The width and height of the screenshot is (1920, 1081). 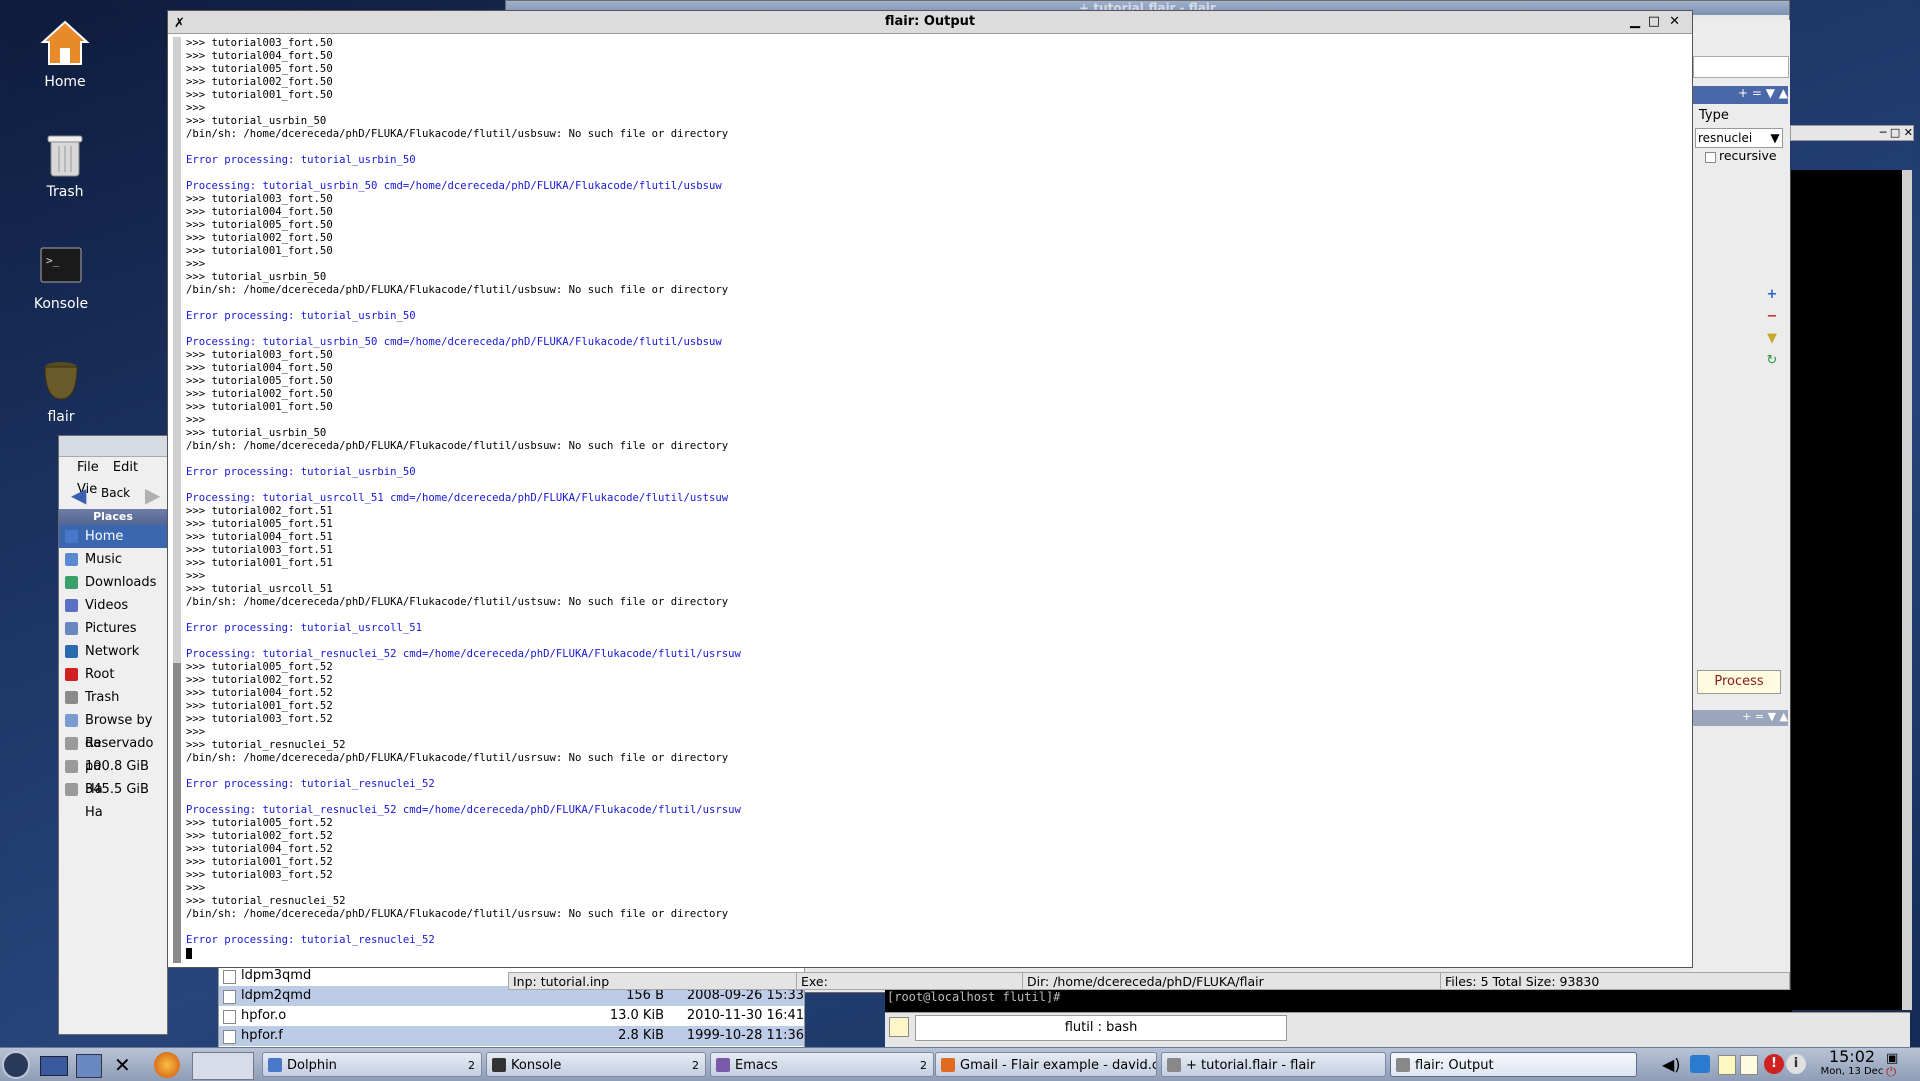 What do you see at coordinates (113, 753) in the screenshot?
I see `sidebar-item-reservado-pa: Reservado pa` at bounding box center [113, 753].